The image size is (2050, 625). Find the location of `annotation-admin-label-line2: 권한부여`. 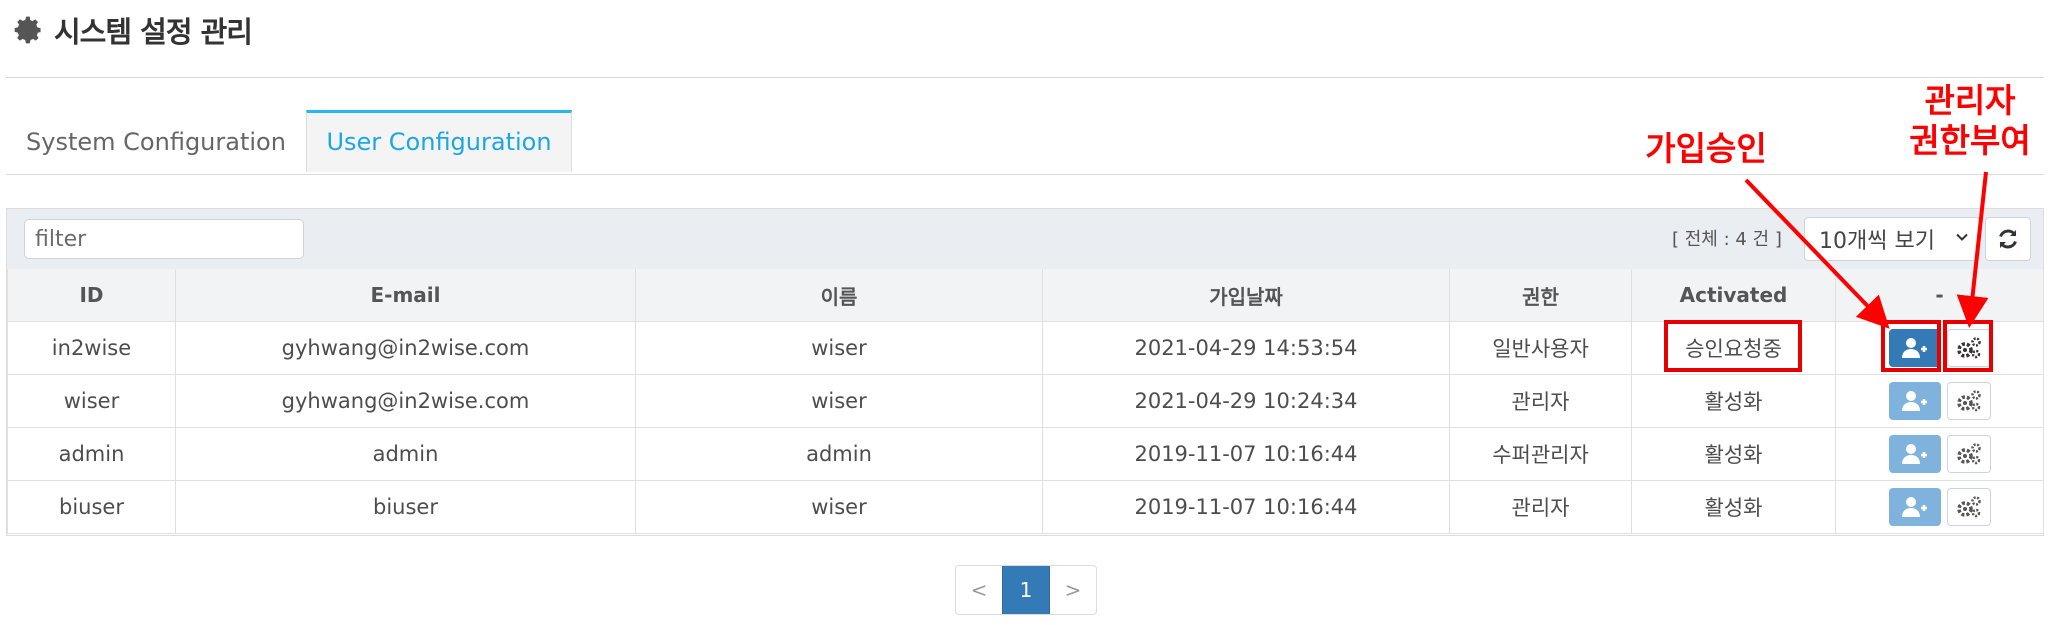

annotation-admin-label-line2: 권한부여 is located at coordinates (1970, 140).